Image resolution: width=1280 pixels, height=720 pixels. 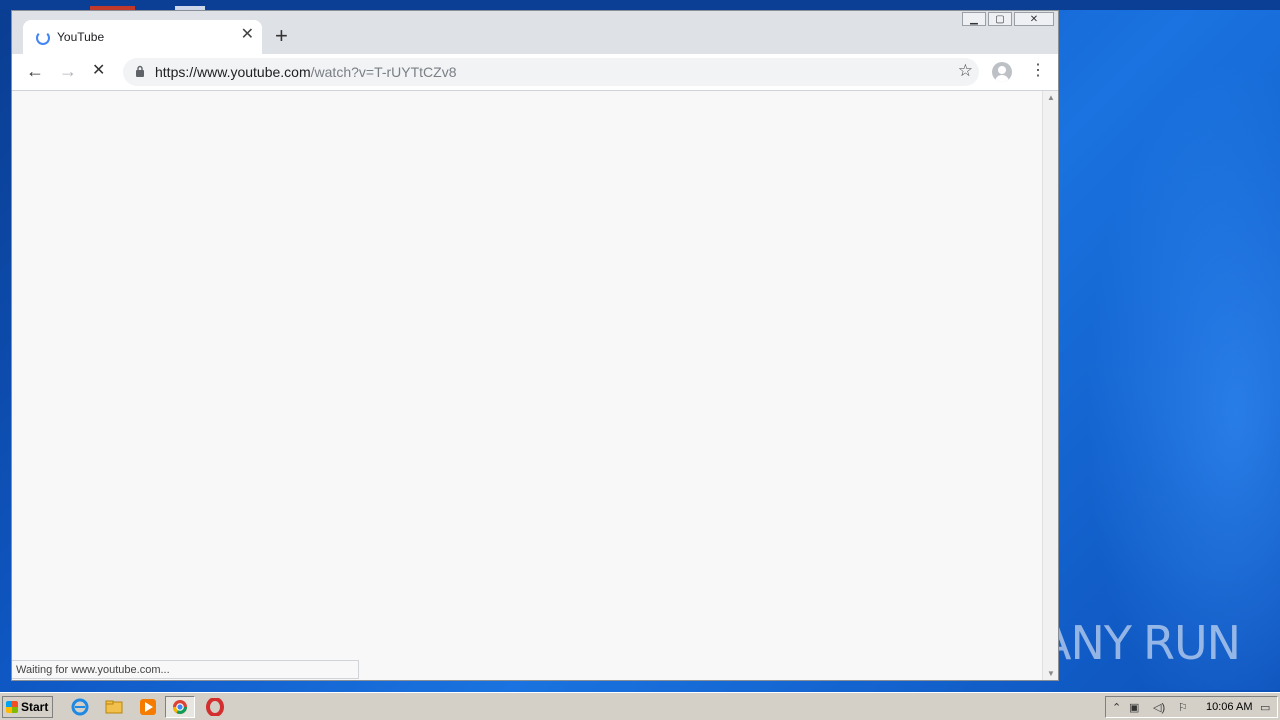 I want to click on tab-title: YouTube, so click(x=81, y=37).